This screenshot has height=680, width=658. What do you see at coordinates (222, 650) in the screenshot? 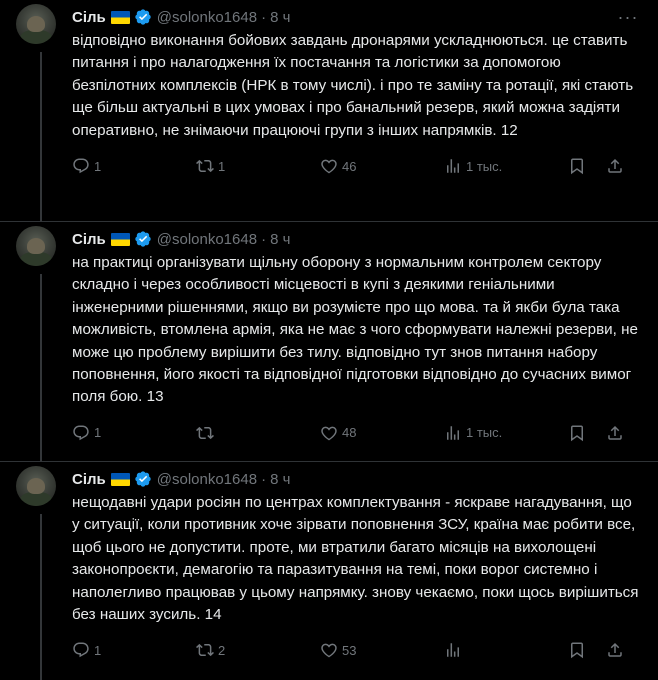
I see `repost-count: 2` at bounding box center [222, 650].